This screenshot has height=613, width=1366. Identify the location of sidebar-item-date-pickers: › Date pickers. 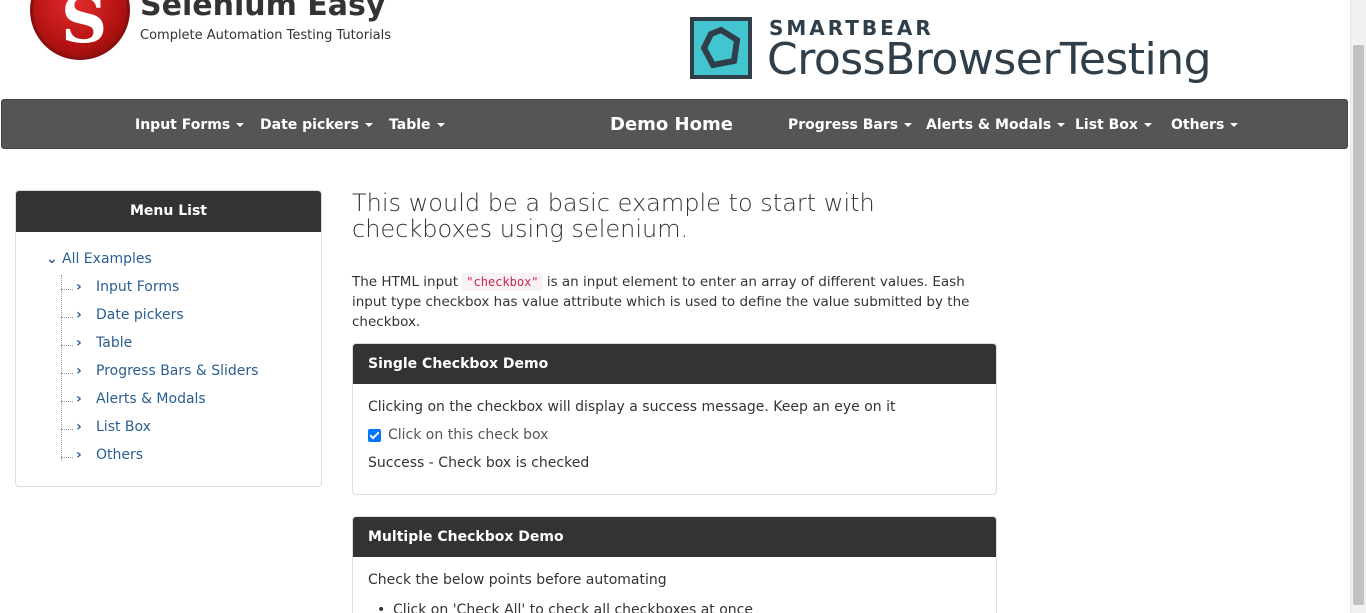
(130, 315).